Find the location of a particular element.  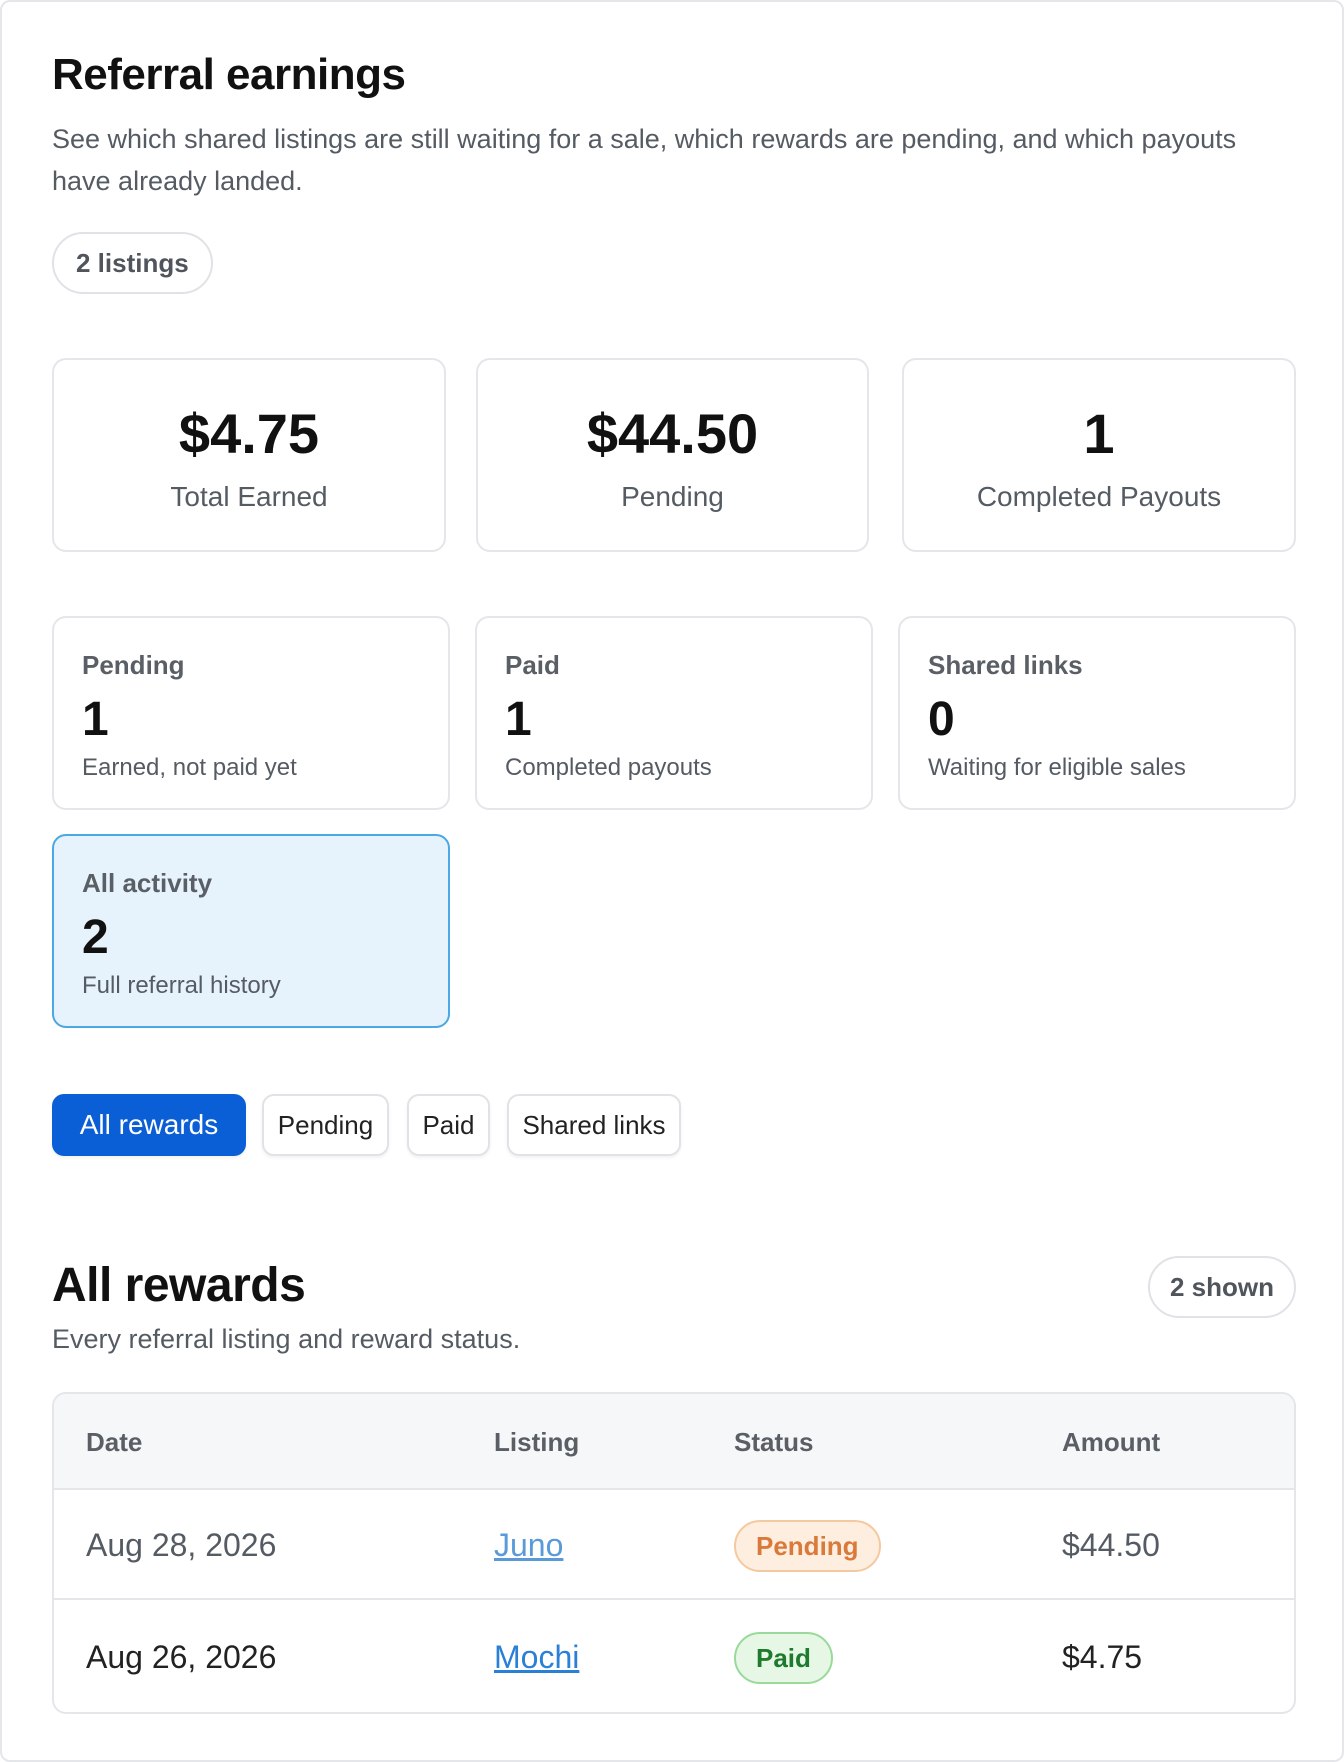

column-header-amount: Amount is located at coordinates (1111, 1442).